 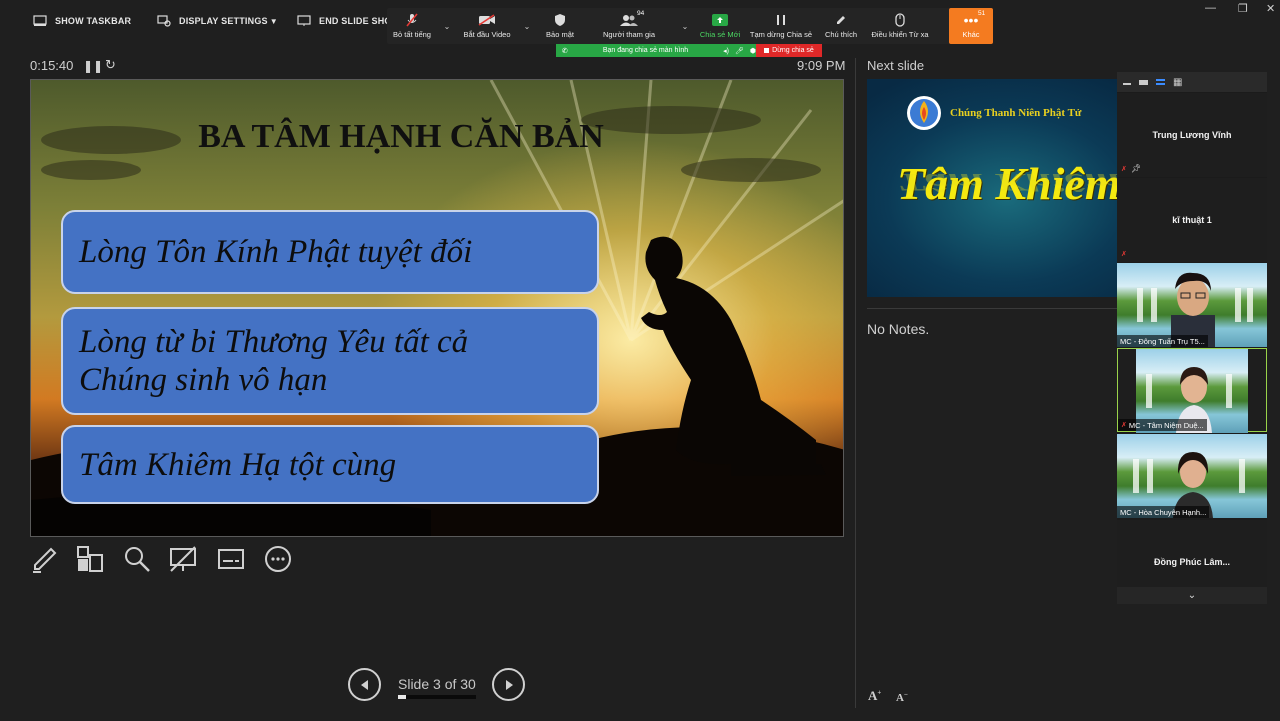 I want to click on decrease-font-button: A−, so click(x=902, y=697).